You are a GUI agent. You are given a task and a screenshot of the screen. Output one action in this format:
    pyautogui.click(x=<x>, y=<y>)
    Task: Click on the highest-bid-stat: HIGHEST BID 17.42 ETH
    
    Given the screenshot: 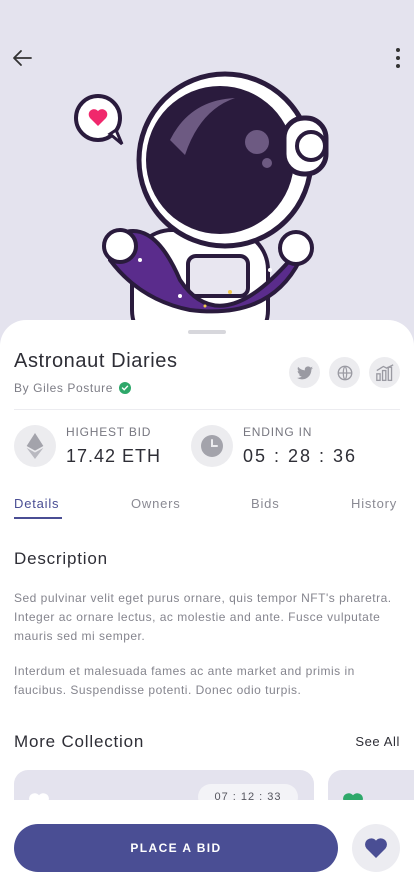 What is the action you would take?
    pyautogui.click(x=87, y=446)
    